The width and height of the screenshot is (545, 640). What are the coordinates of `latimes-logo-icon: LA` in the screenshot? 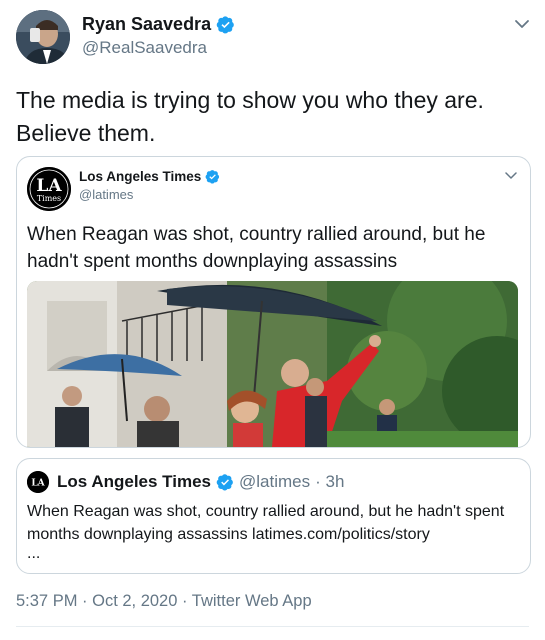 It's located at (38, 482).